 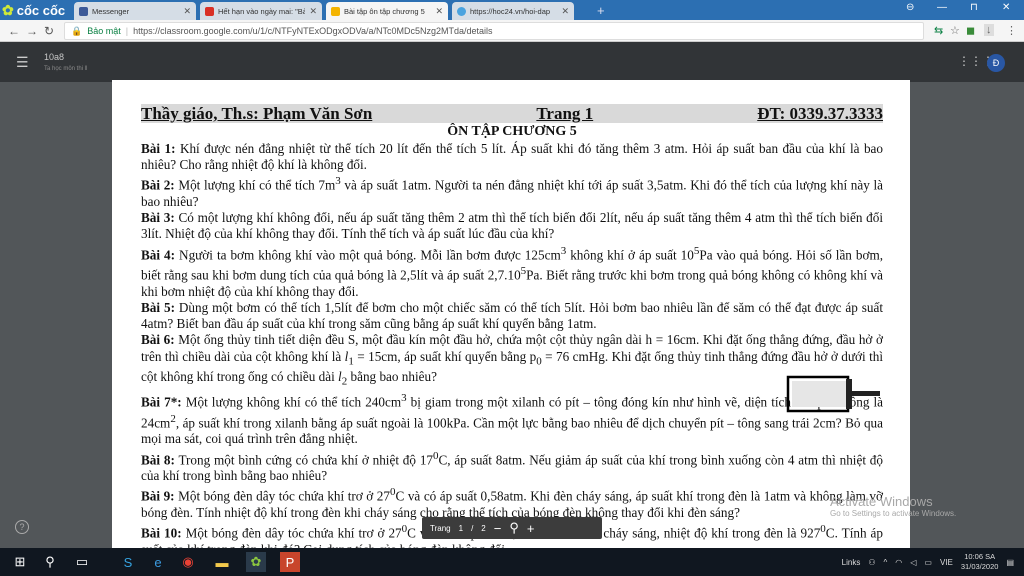 I want to click on edge-icon: e, so click(x=158, y=562).